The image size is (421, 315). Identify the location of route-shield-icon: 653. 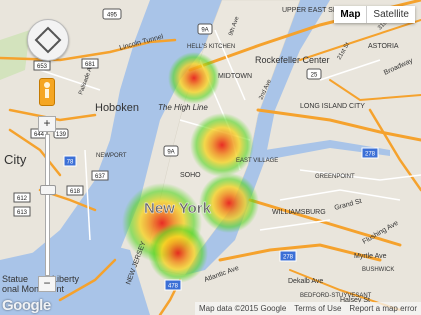
(42, 65).